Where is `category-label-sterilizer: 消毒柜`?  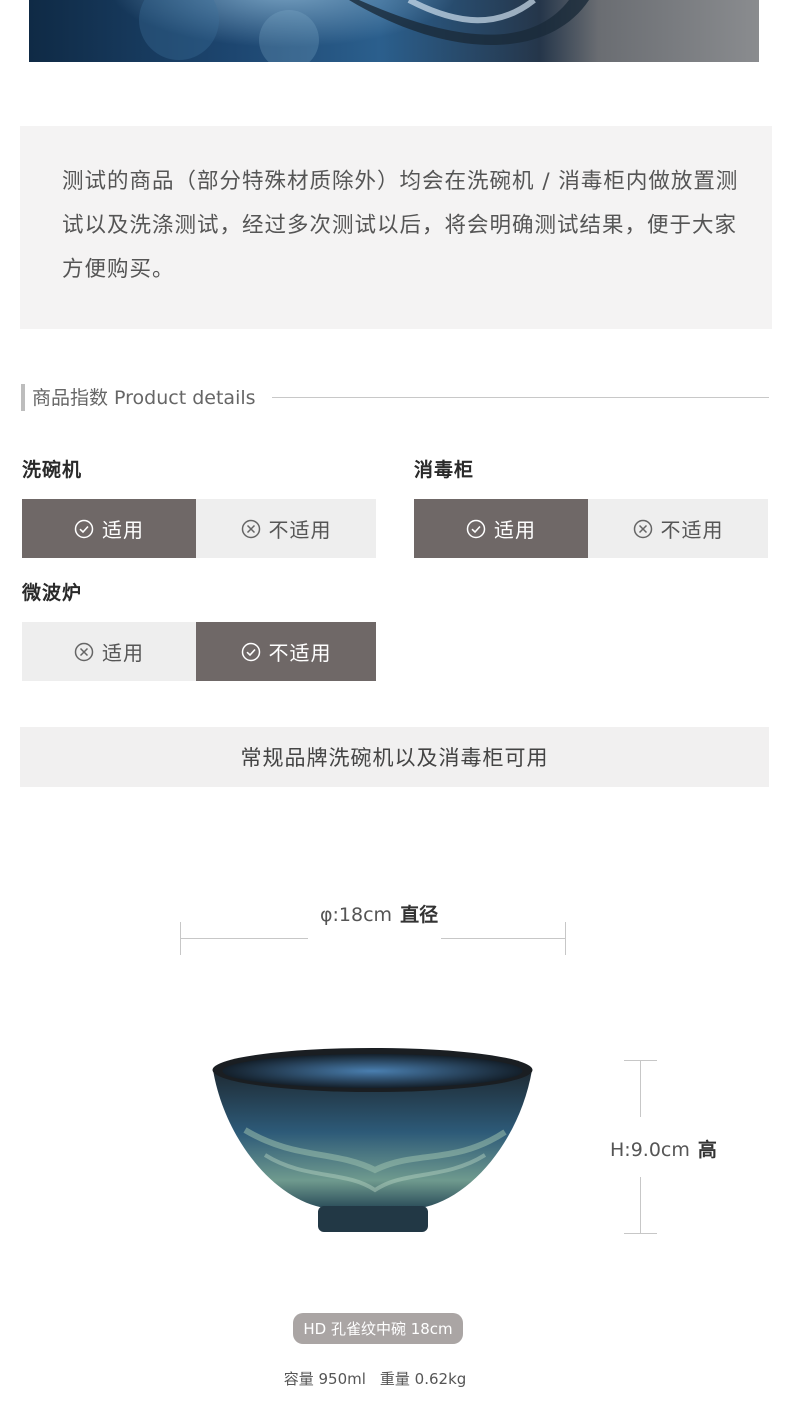 category-label-sterilizer: 消毒柜 is located at coordinates (444, 470).